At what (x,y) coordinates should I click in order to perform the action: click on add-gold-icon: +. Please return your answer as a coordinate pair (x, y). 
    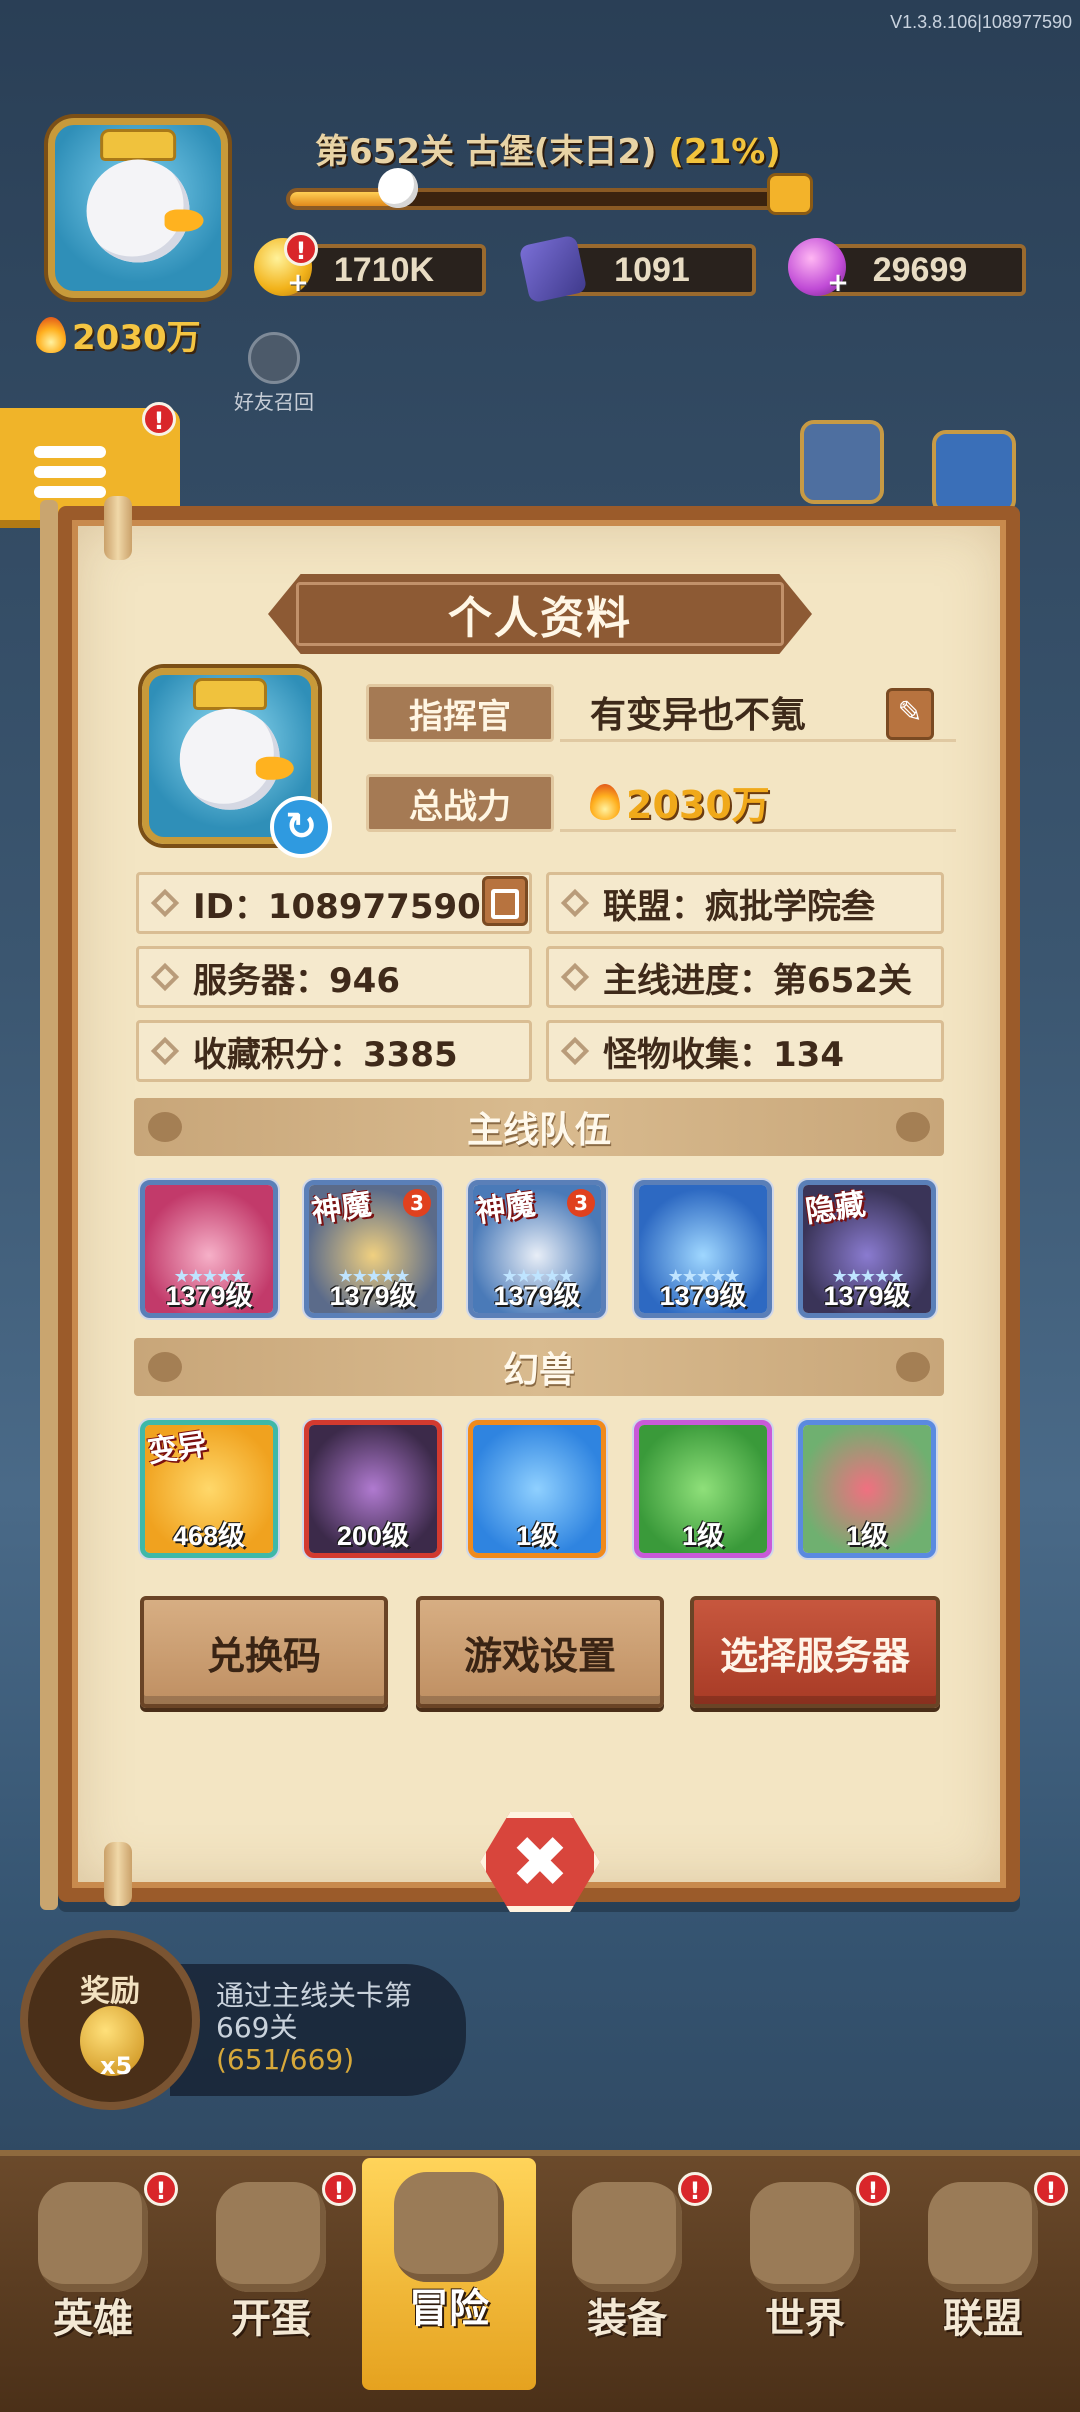
    Looking at the image, I should click on (298, 283).